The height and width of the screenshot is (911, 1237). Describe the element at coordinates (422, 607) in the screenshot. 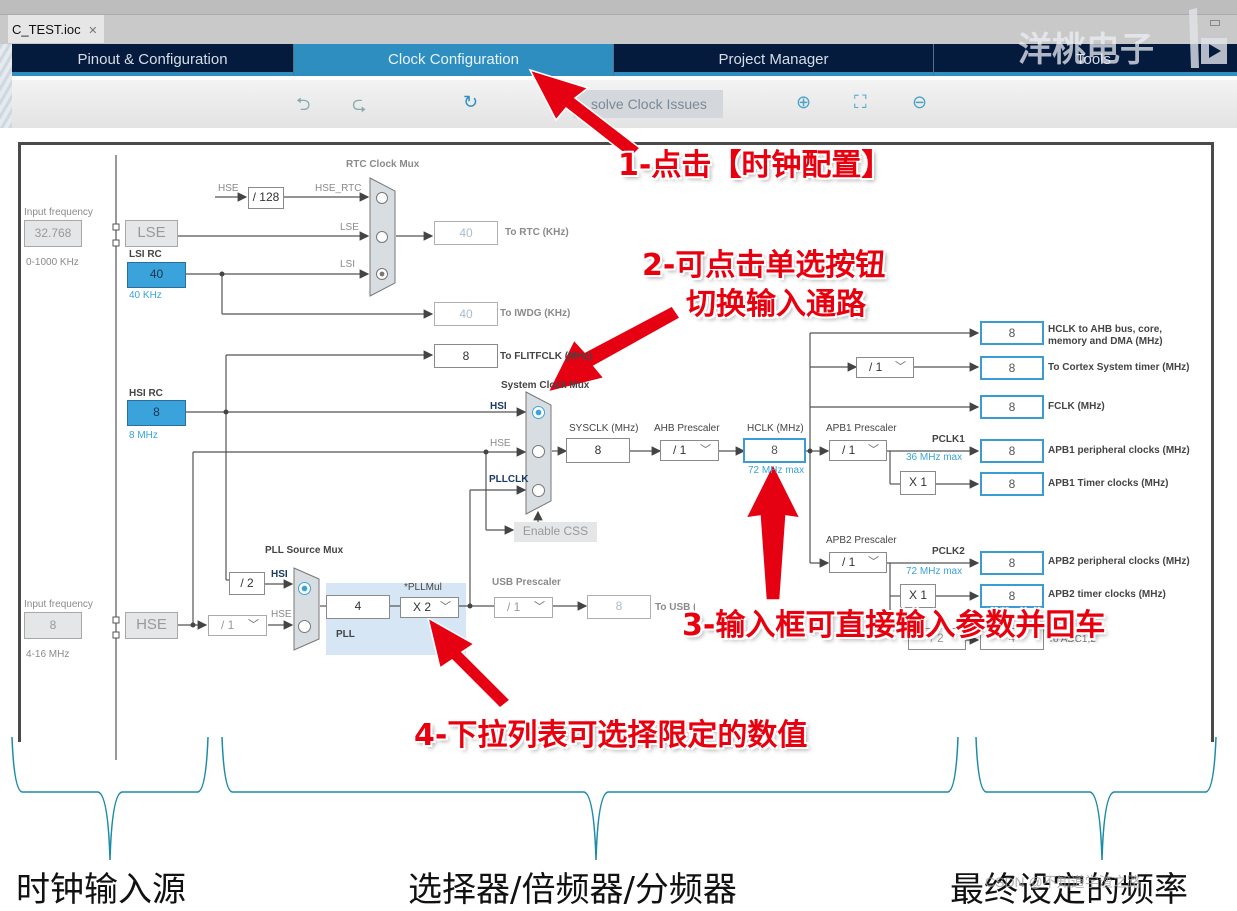

I see `pllmul-value: X 2` at that location.